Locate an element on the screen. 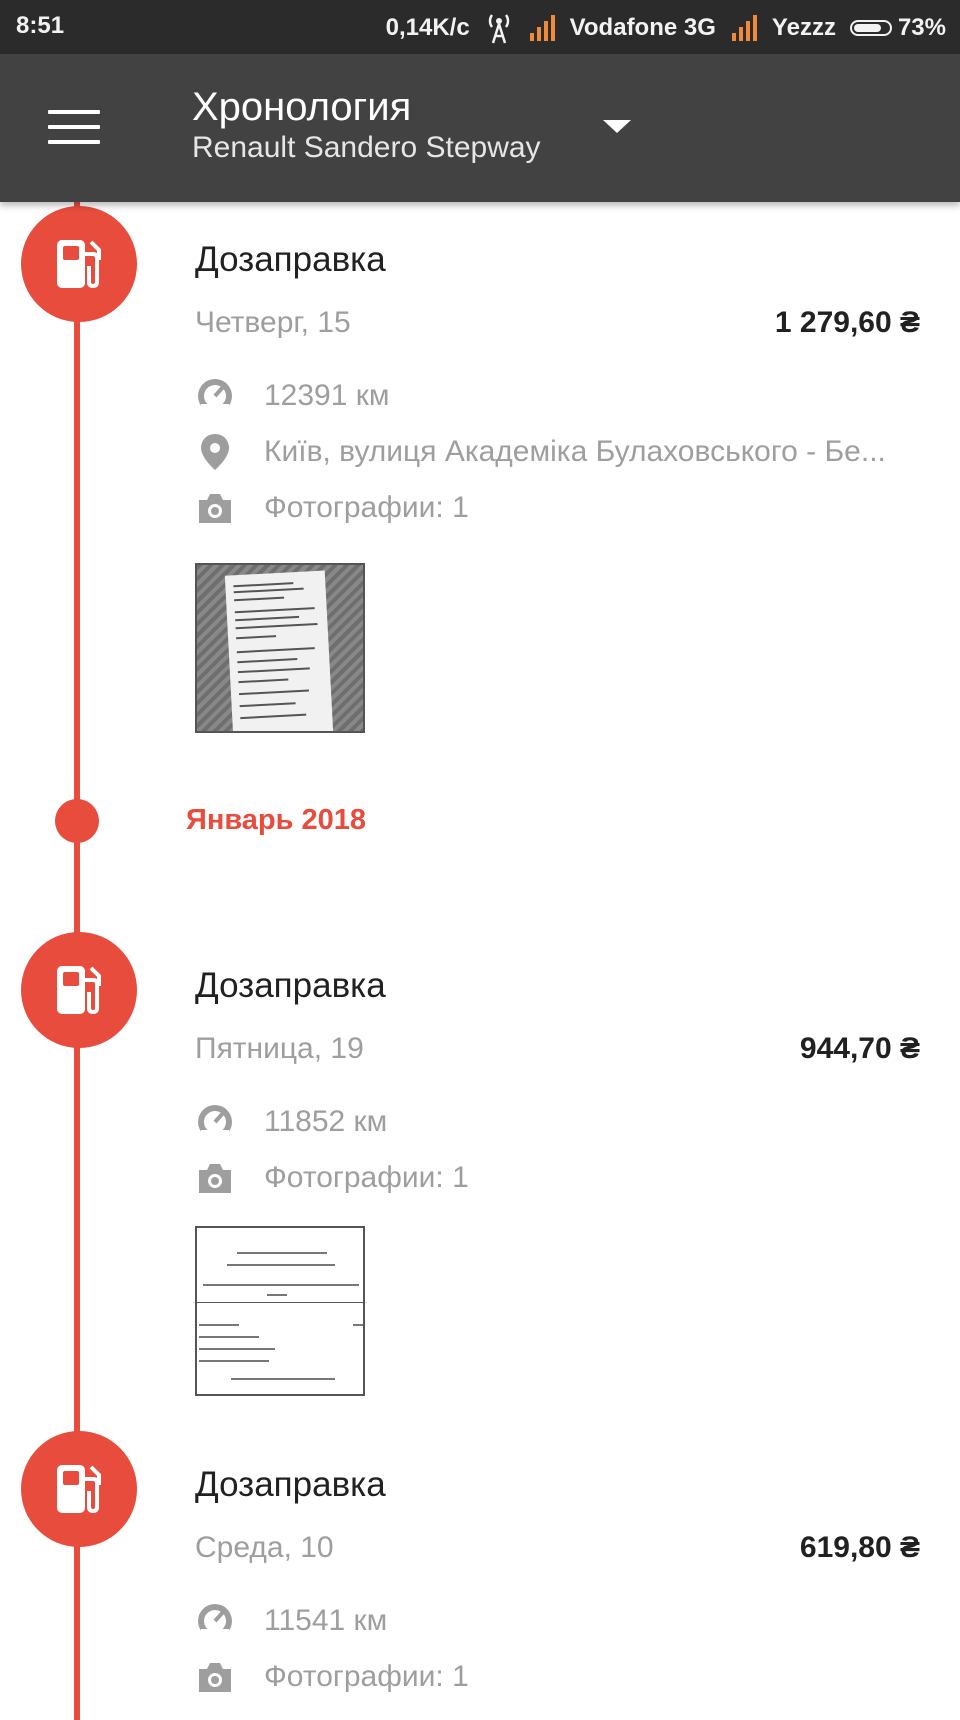  receipt-paper is located at coordinates (279, 650).